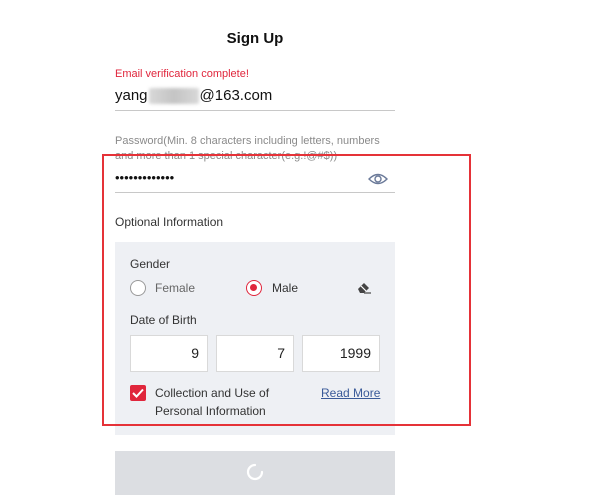  I want to click on page-title: Sign Up, so click(255, 38).